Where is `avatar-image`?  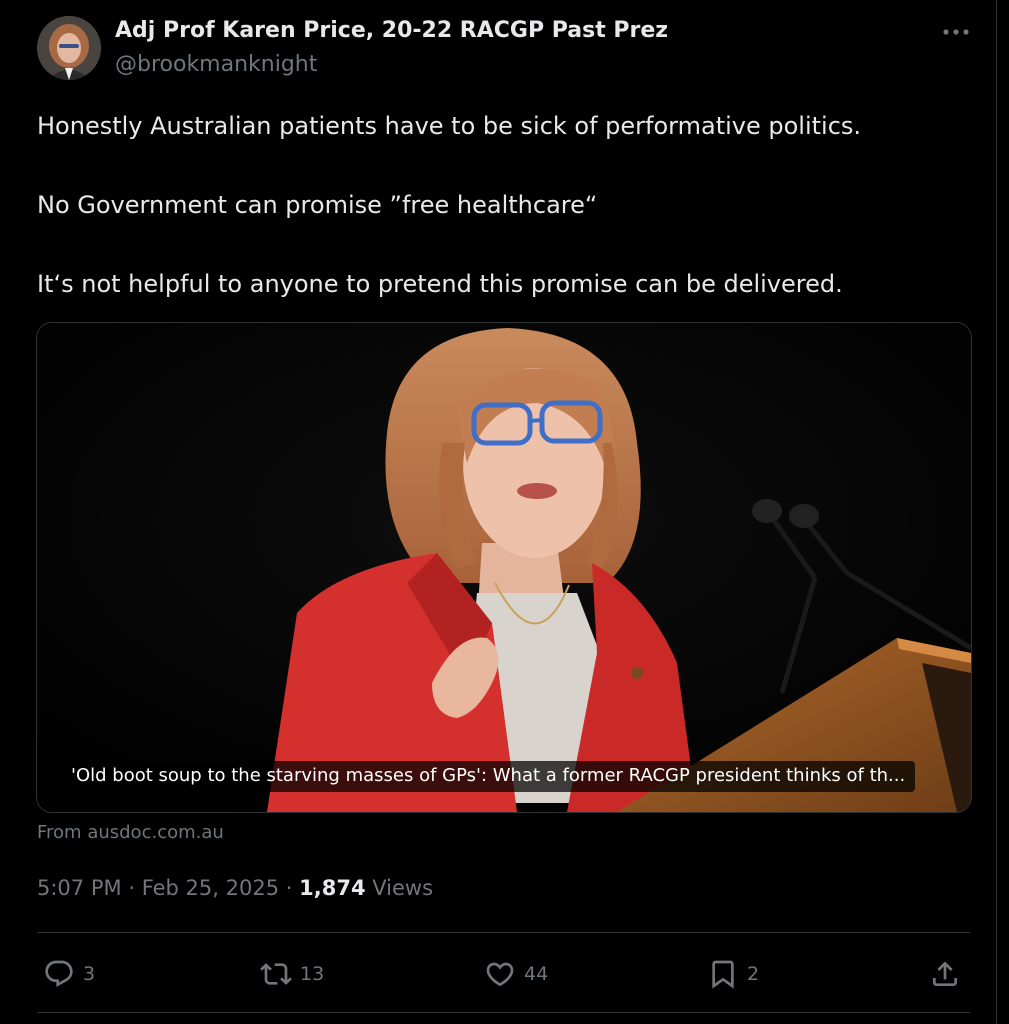
avatar-image is located at coordinates (69, 48).